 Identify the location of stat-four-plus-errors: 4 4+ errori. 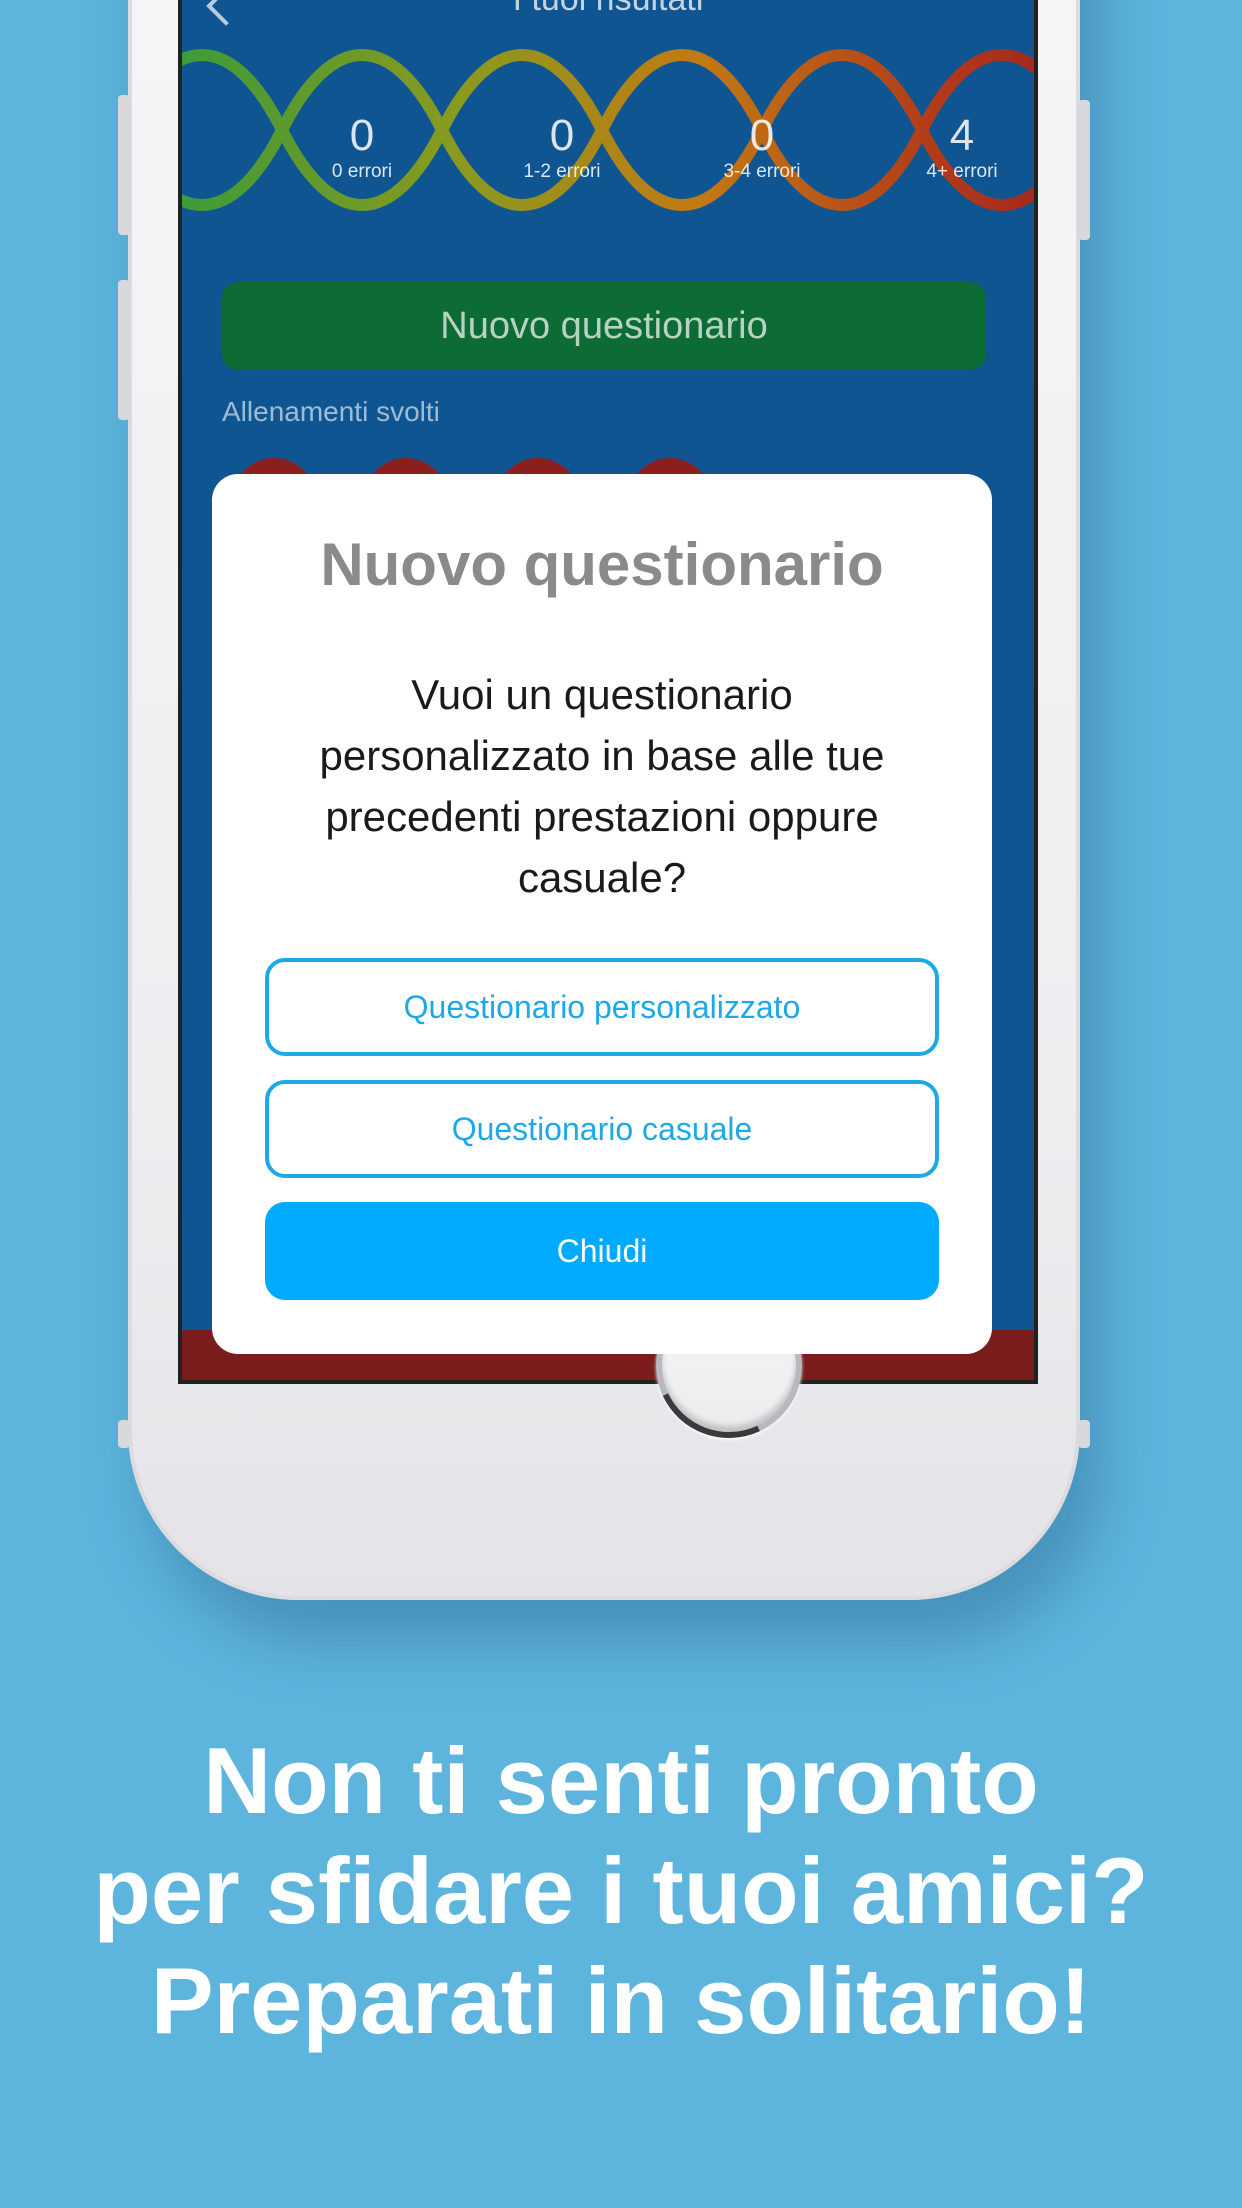
(960, 148).